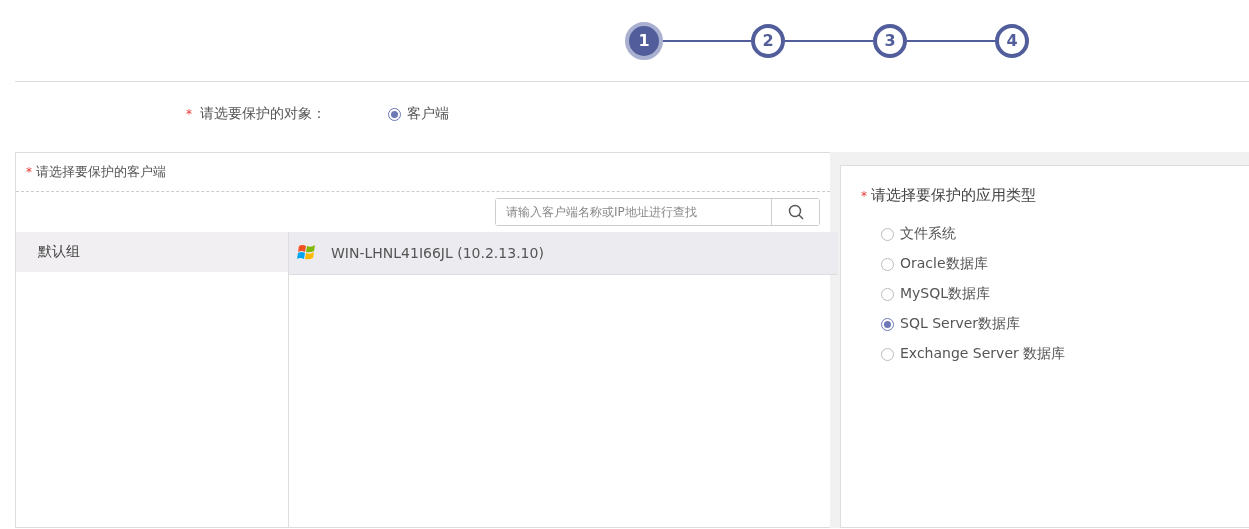 This screenshot has height=529, width=1249. Describe the element at coordinates (657, 212) in the screenshot. I see `search-field: 请输入客户端名称或IP地址进行查找` at that location.